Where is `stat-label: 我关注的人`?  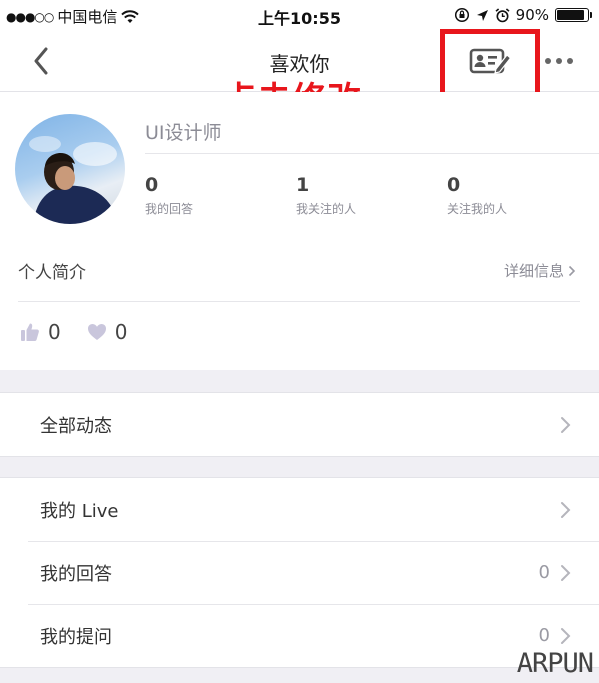
stat-label: 我关注的人 is located at coordinates (326, 209).